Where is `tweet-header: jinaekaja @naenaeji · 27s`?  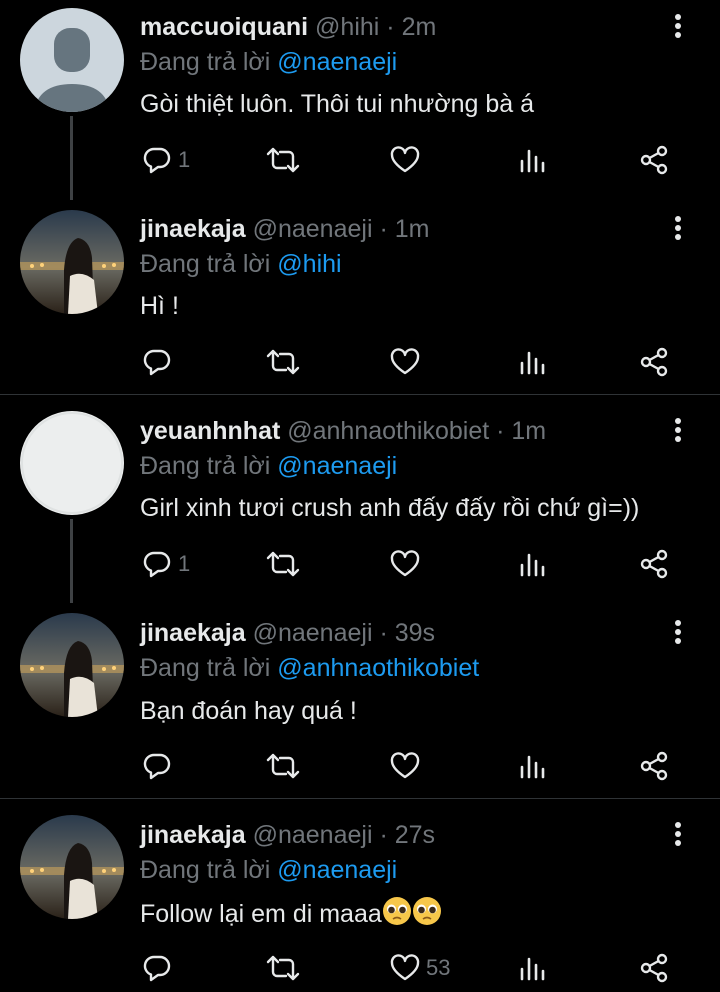
tweet-header: jinaekaja @naenaeji · 27s is located at coordinates (287, 835).